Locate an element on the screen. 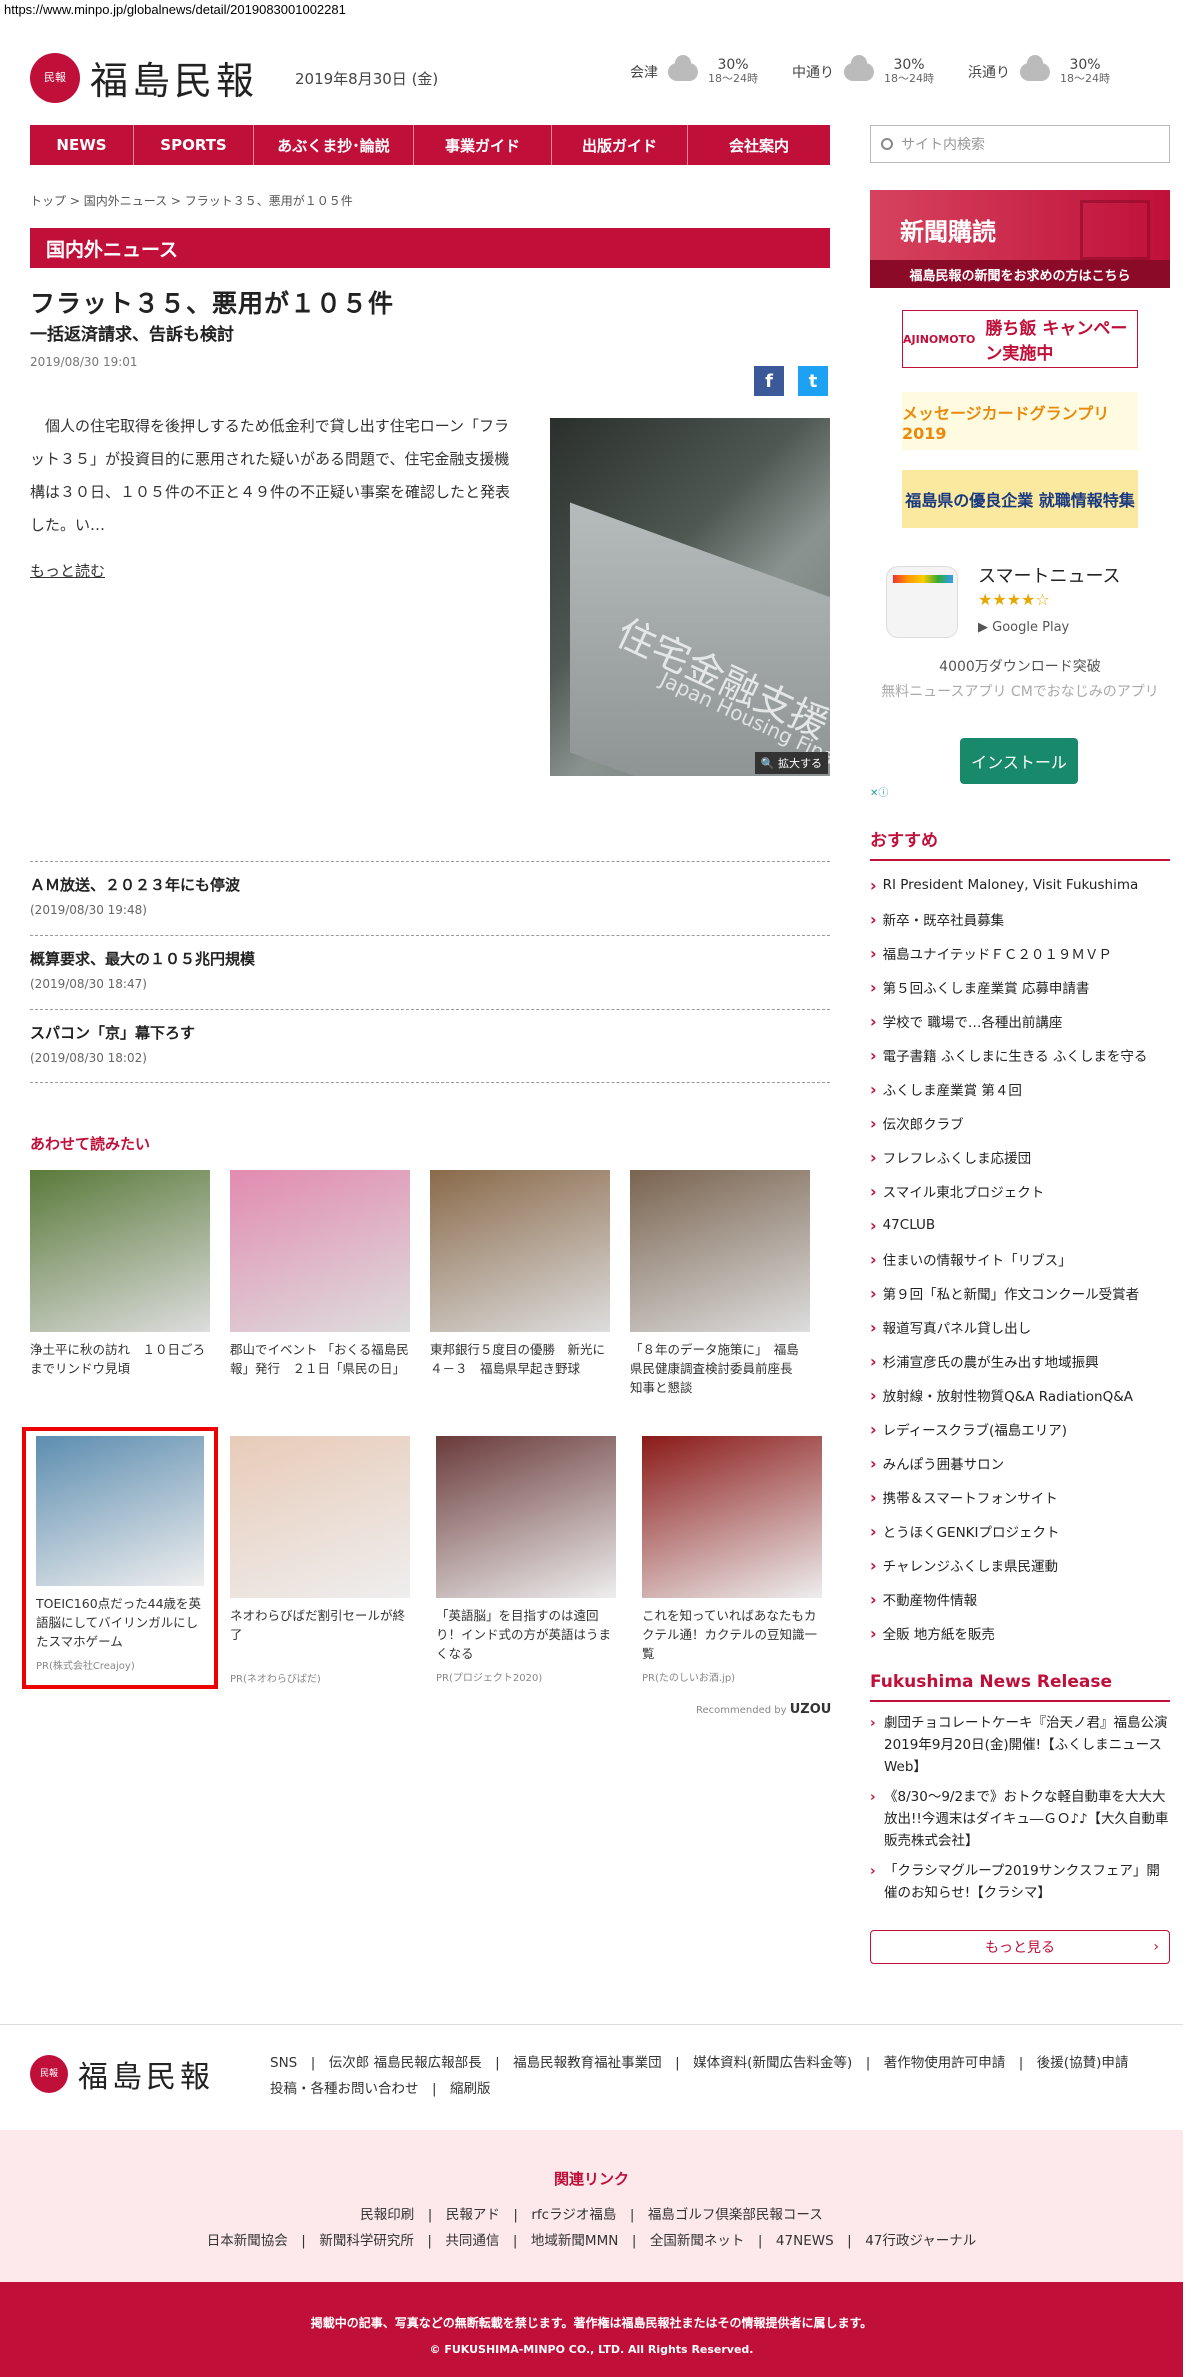 The height and width of the screenshot is (2377, 1200). thumb-card: 郡山でイベント 「おくる福島民報」発行 ２１日「県民の日」 is located at coordinates (320, 1283).